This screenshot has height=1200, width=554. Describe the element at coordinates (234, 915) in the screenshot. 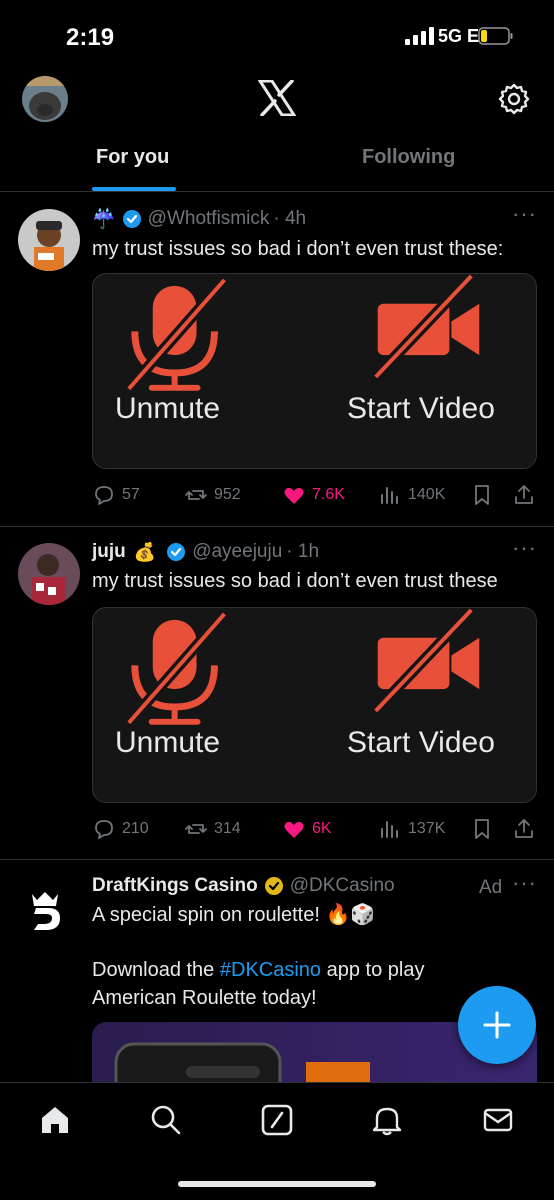

I see `ad-text-line1: A special spin on roulette! 🔥🎲` at that location.